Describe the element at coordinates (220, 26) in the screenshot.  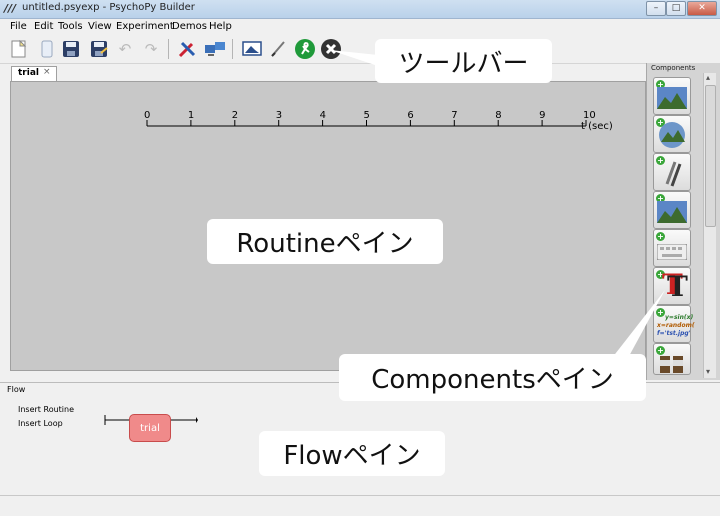
I see `menu-help: Help` at that location.